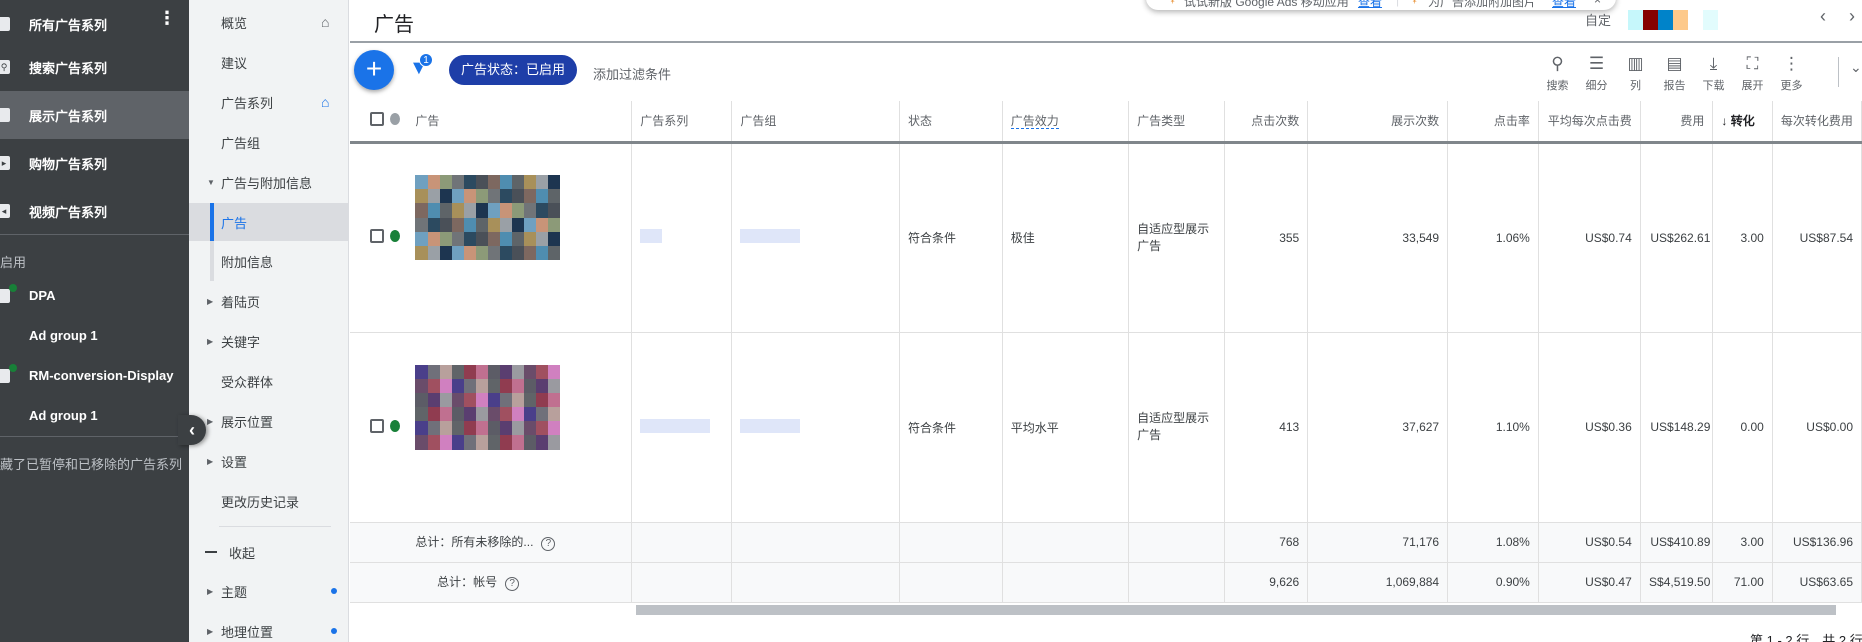 The image size is (1862, 642). I want to click on menu-item-extensions: 附加信息, so click(269, 261).